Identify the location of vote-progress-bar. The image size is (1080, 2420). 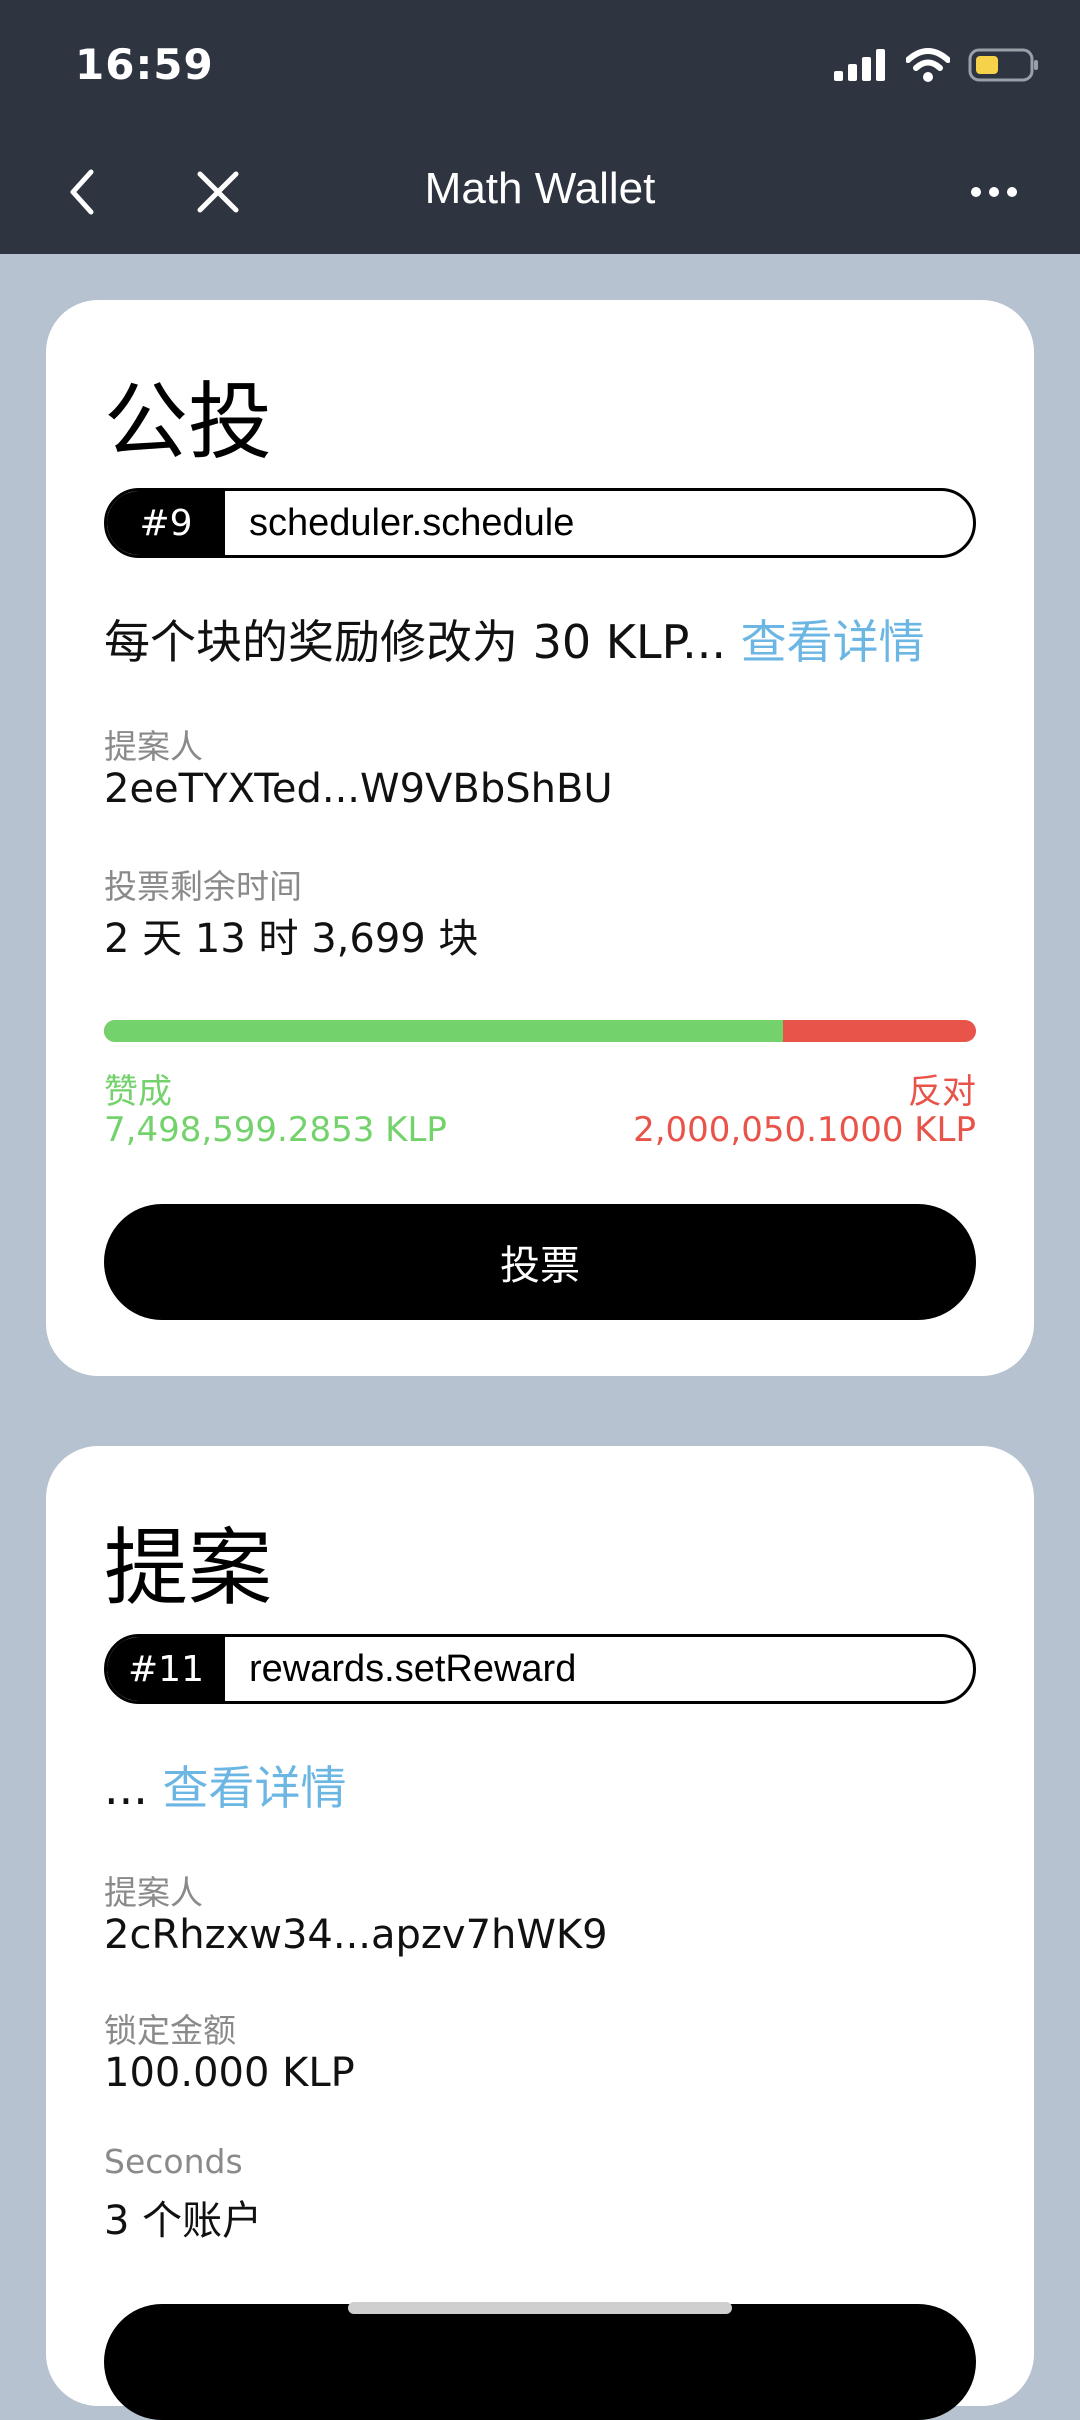
(540, 1031).